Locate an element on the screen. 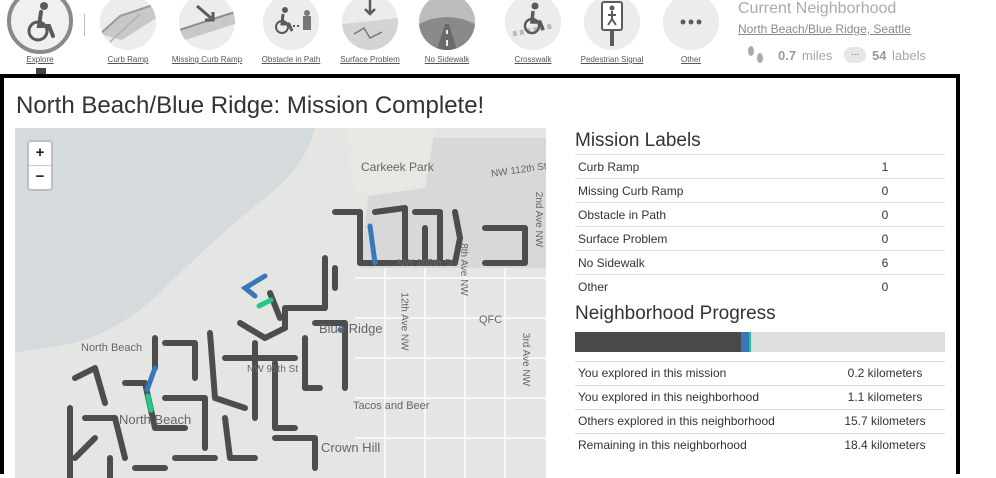 This screenshot has height=478, width=996. row-label: You explored in this neighborhood is located at coordinates (700, 396).